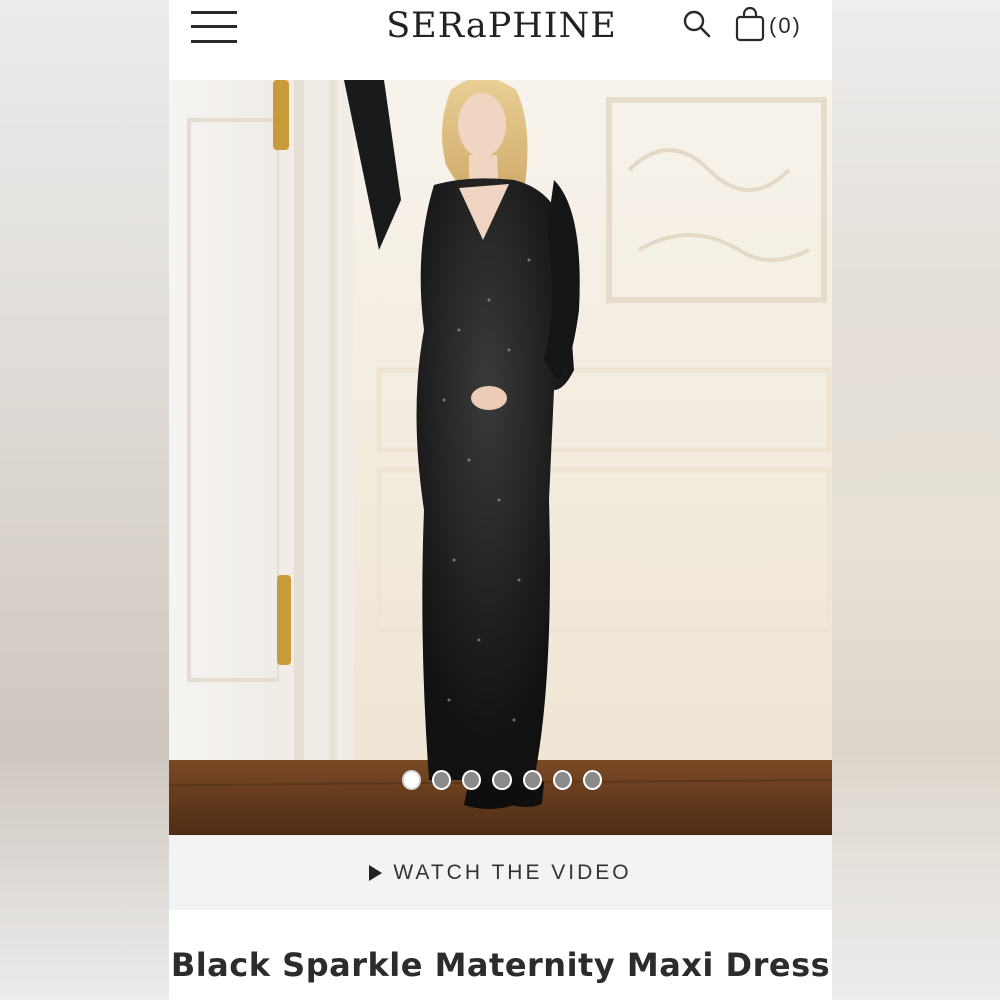 The height and width of the screenshot is (1000, 1000). What do you see at coordinates (501, 26) in the screenshot?
I see `brand-logo: SERaPHINE` at bounding box center [501, 26].